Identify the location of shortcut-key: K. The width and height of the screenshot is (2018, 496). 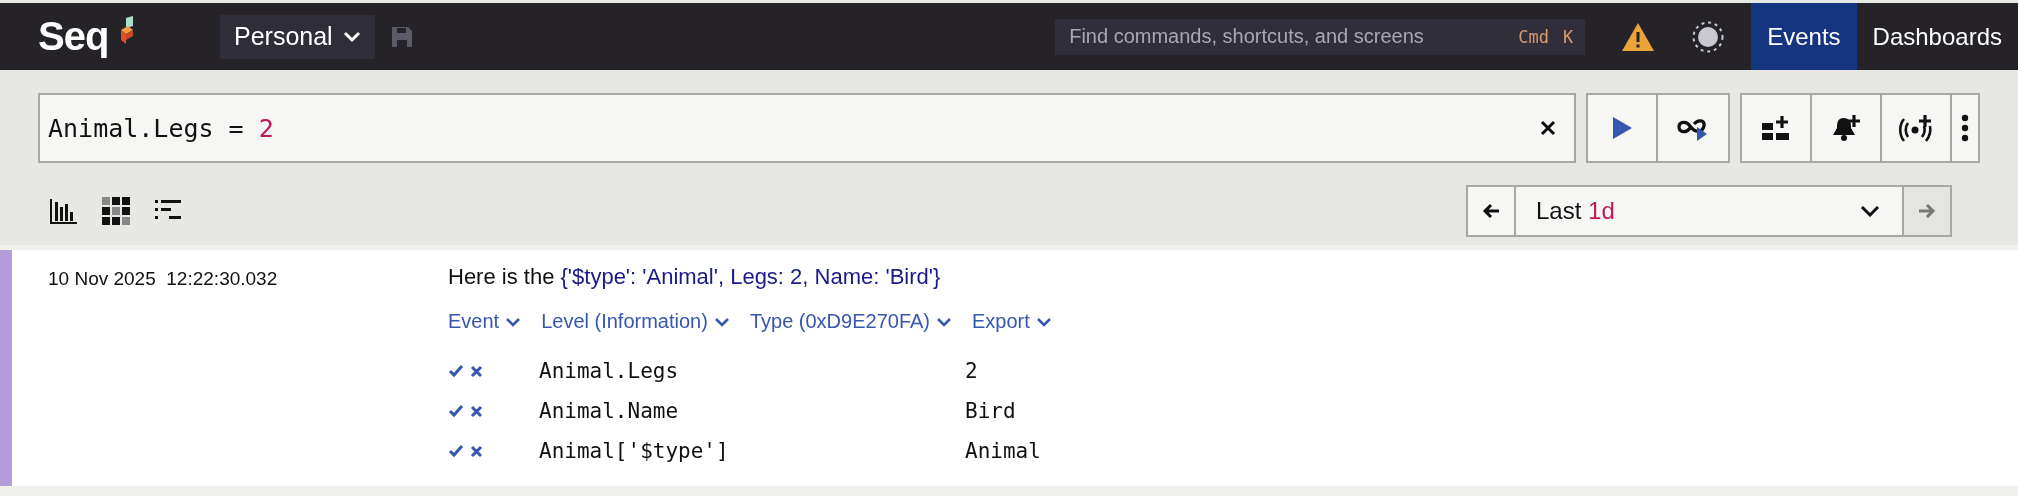
(1568, 36).